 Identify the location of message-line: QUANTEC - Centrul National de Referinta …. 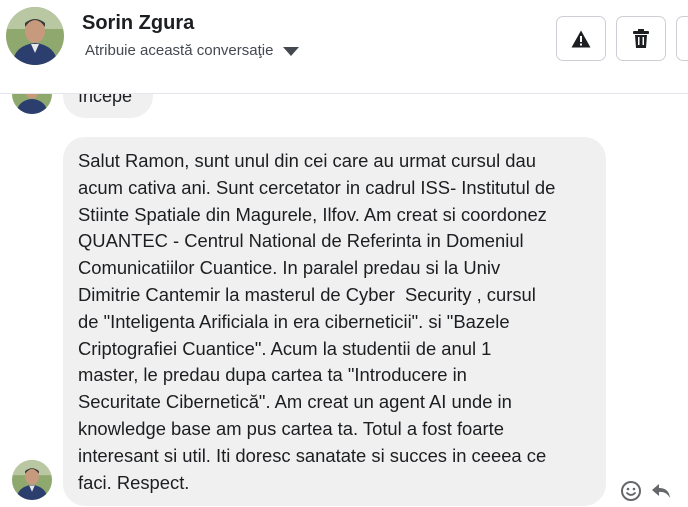
(301, 241).